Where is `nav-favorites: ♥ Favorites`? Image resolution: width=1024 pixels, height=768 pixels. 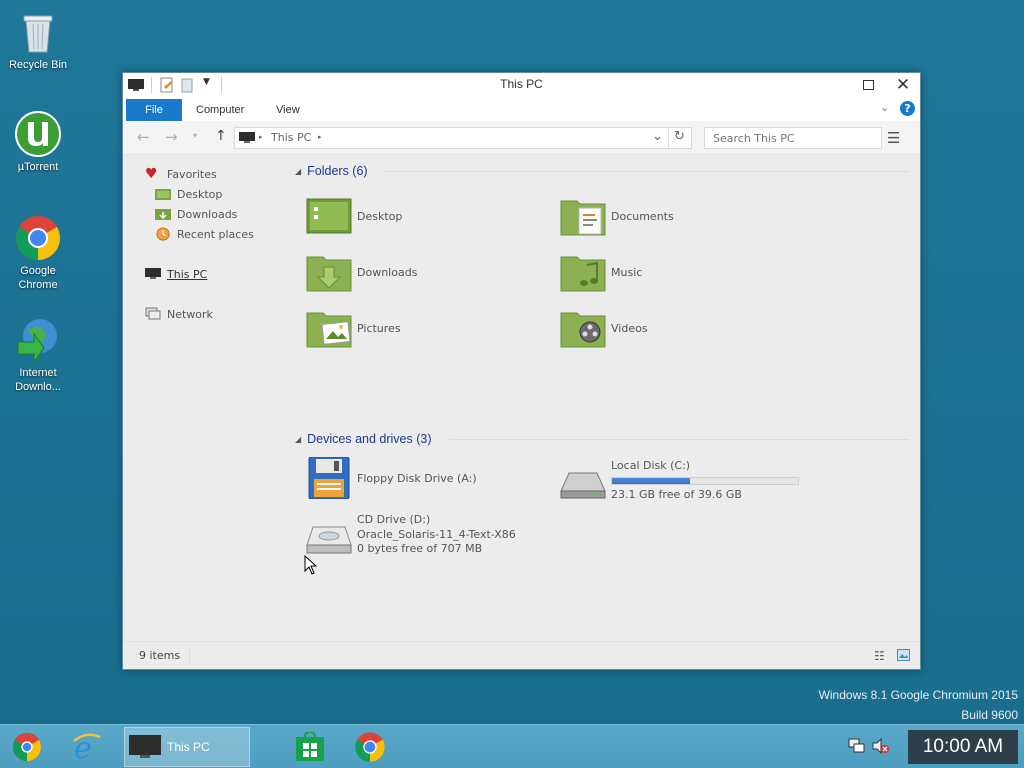
nav-favorites: ♥ Favorites is located at coordinates (181, 174).